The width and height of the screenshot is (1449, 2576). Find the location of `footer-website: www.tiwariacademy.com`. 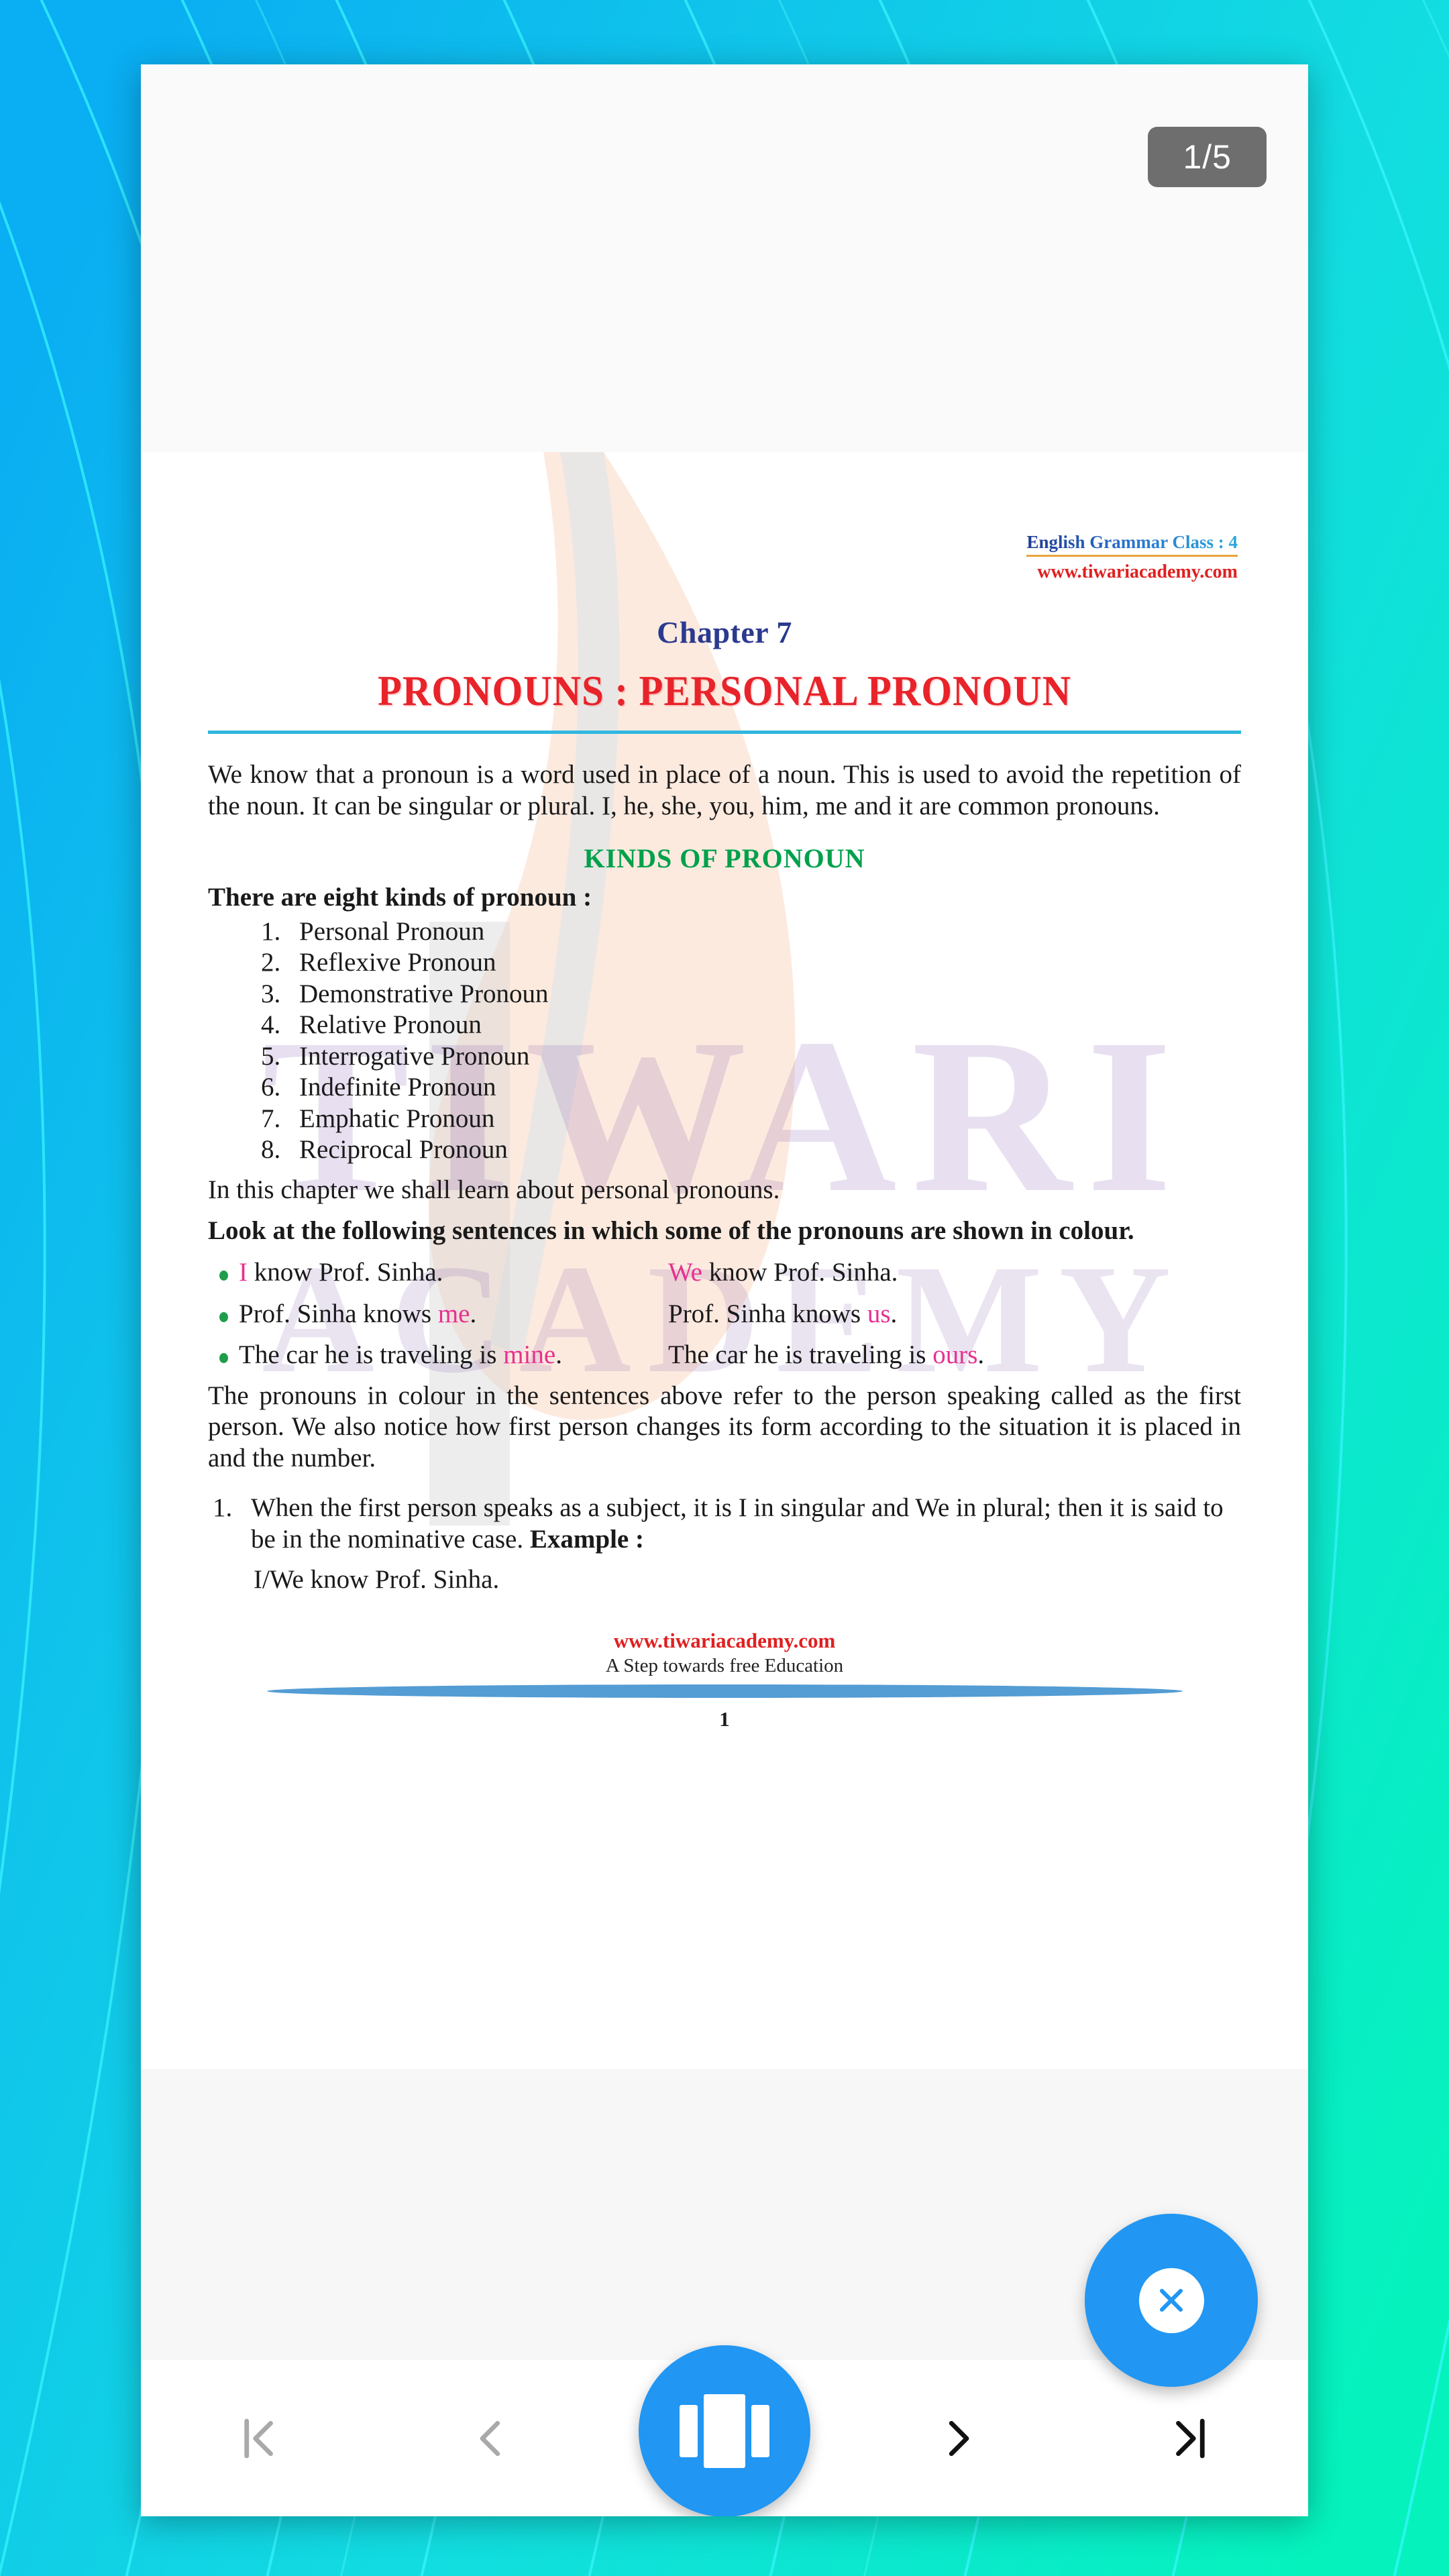

footer-website: www.tiwariacademy.com is located at coordinates (724, 1641).